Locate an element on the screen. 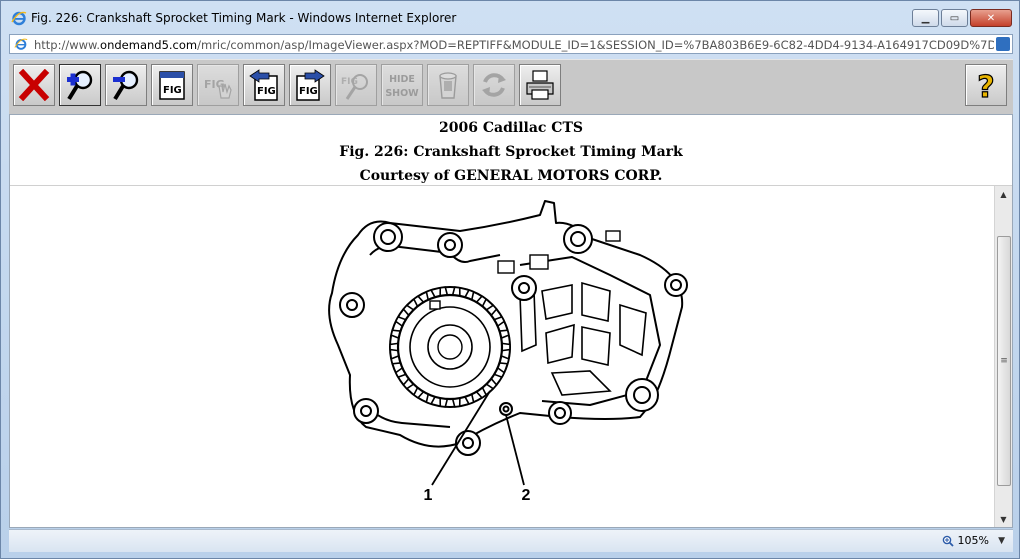  next-fig-icon: FIG is located at coordinates (310, 85).